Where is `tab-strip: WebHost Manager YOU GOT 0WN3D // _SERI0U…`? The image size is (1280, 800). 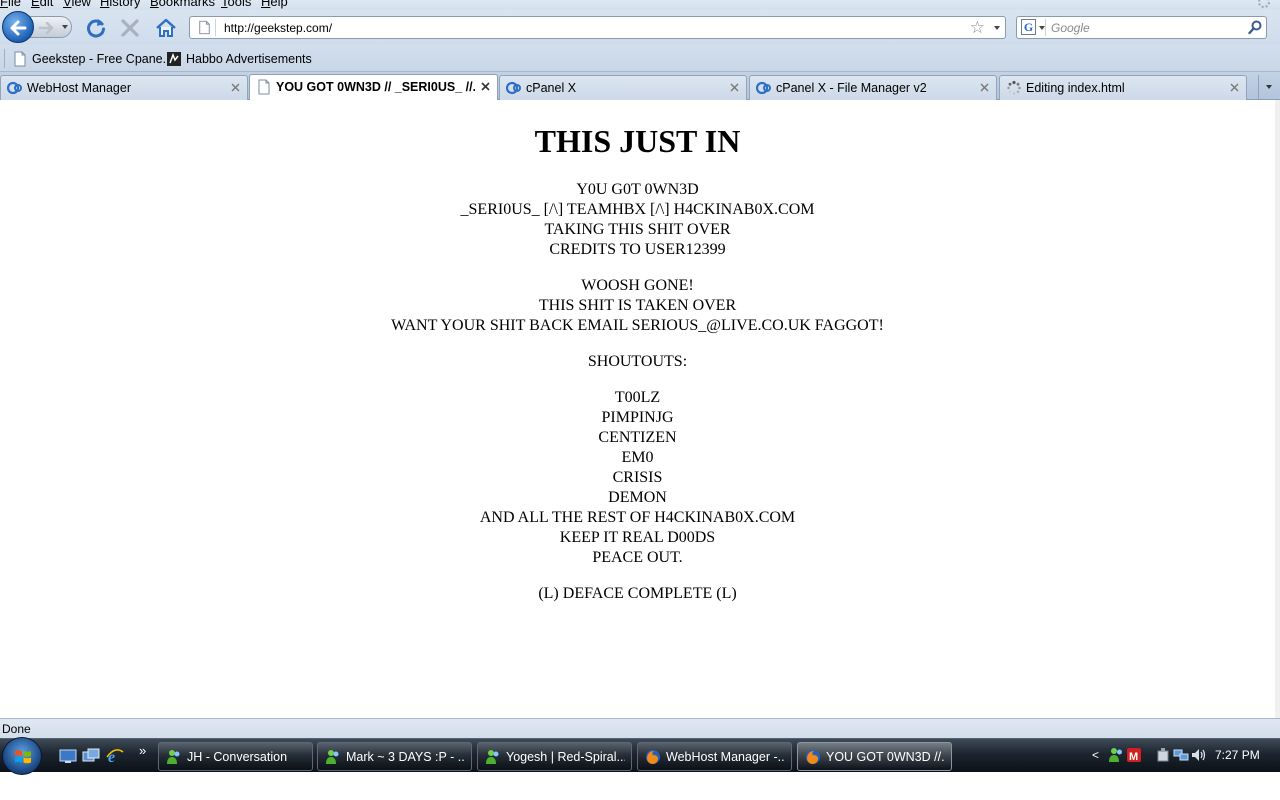
tab-strip: WebHost Manager YOU GOT 0WN3D // _SERI0U… is located at coordinates (640, 86).